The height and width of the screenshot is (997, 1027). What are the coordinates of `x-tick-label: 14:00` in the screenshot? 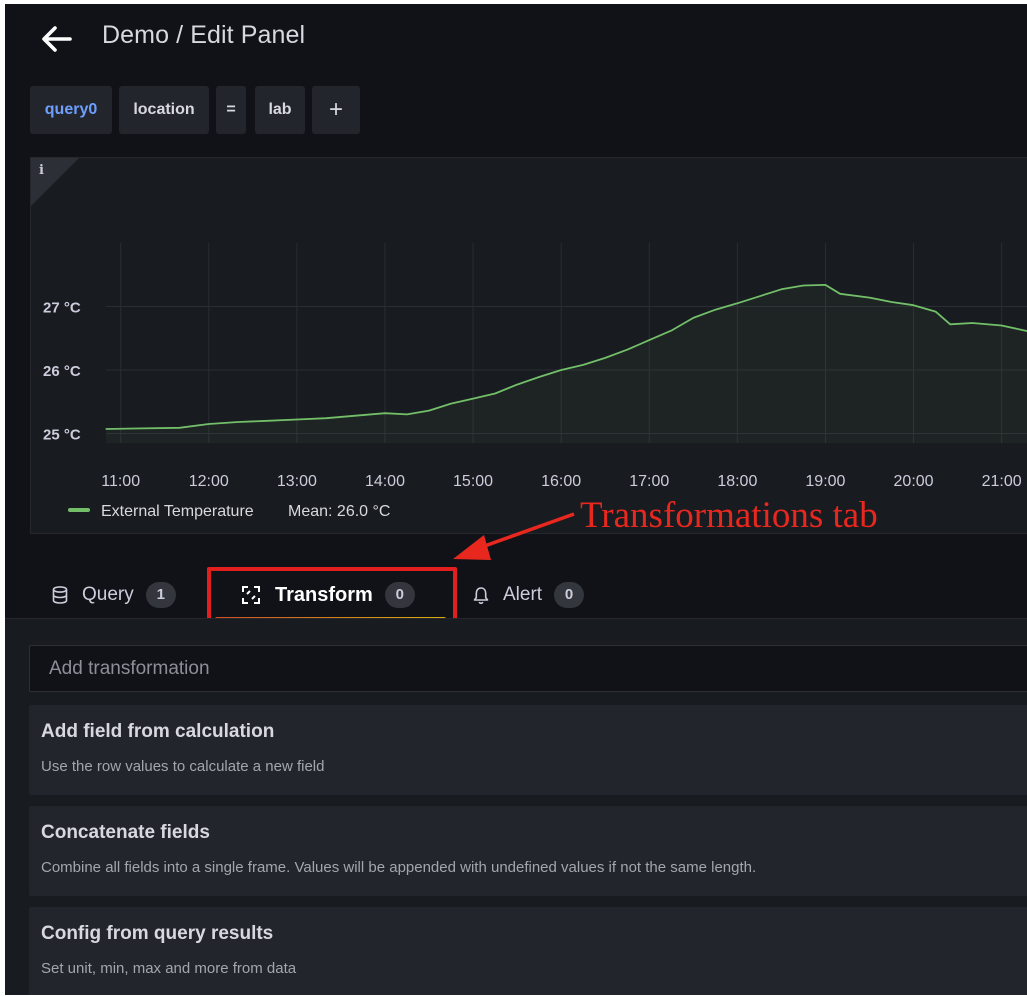 It's located at (385, 481).